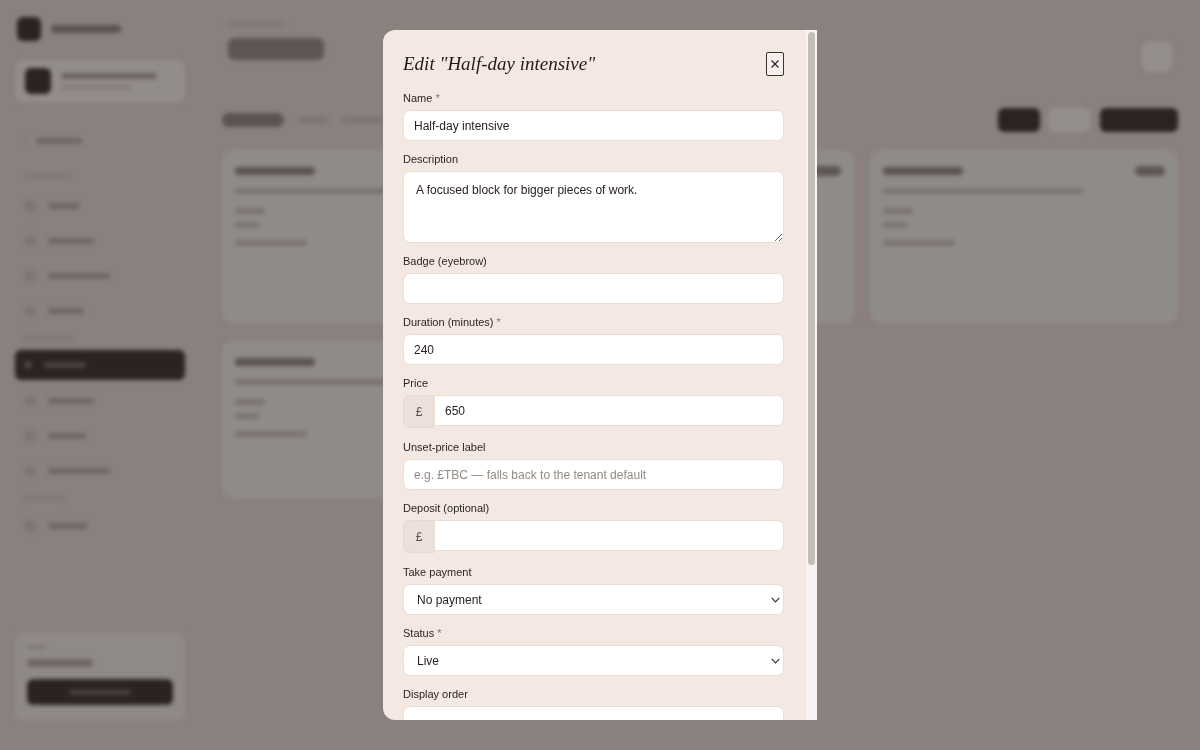 Image resolution: width=1200 pixels, height=750 pixels. What do you see at coordinates (416, 383) in the screenshot?
I see `field-label: Price` at bounding box center [416, 383].